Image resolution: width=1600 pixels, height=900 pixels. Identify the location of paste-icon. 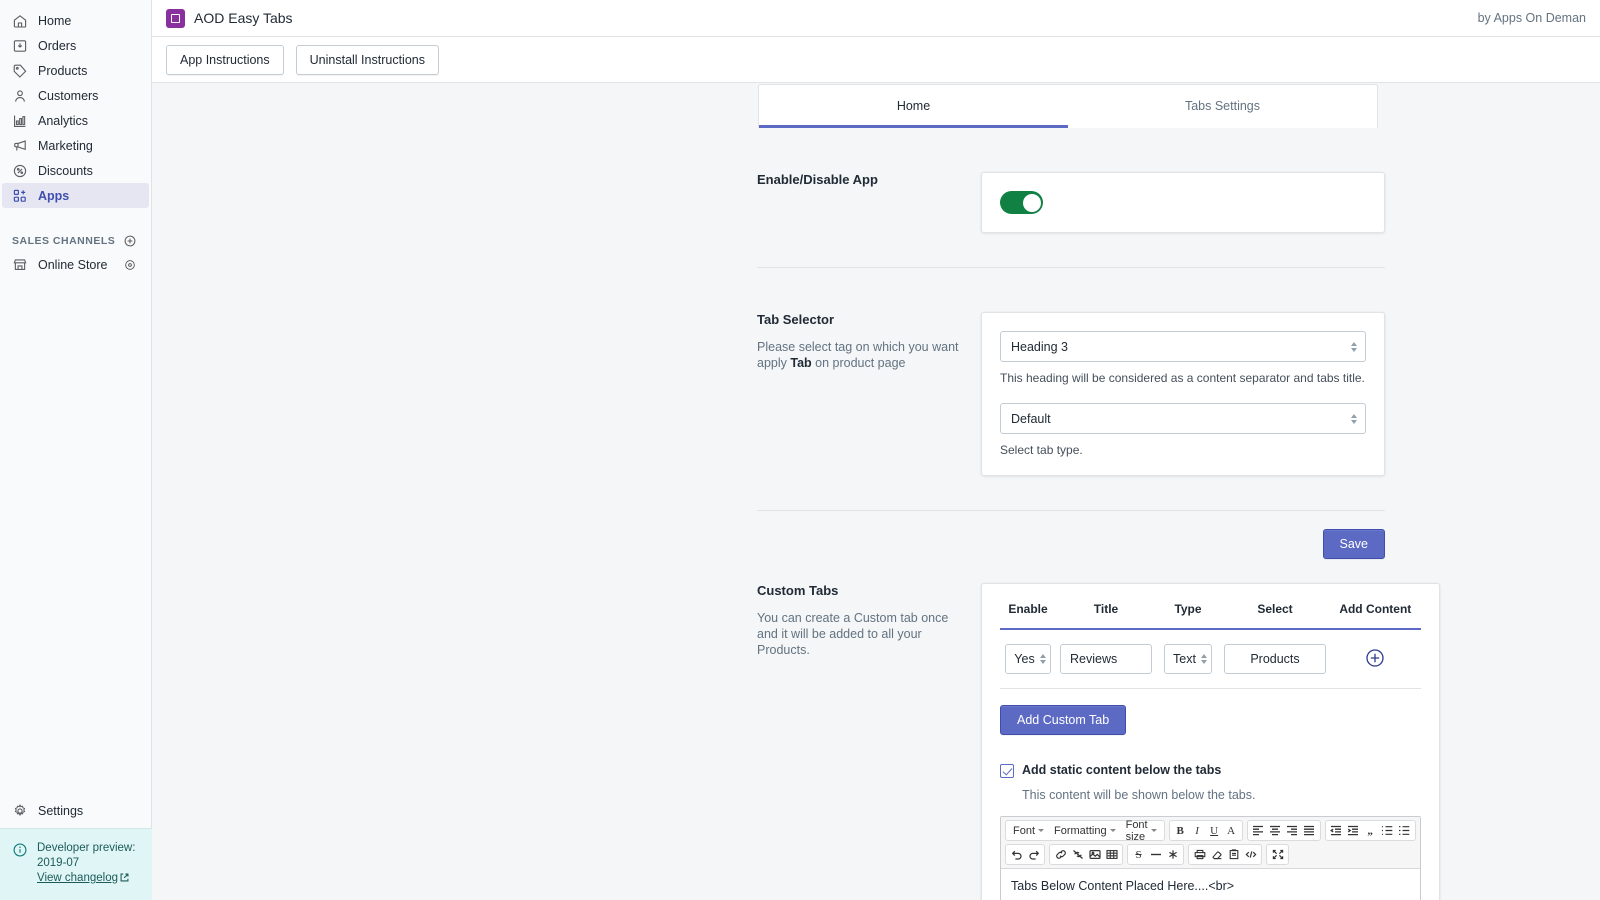
(1233, 854).